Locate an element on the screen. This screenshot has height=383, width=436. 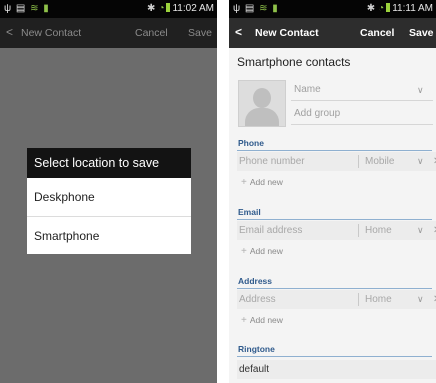
address-add-new-button: + Add new is located at coordinates (262, 320).